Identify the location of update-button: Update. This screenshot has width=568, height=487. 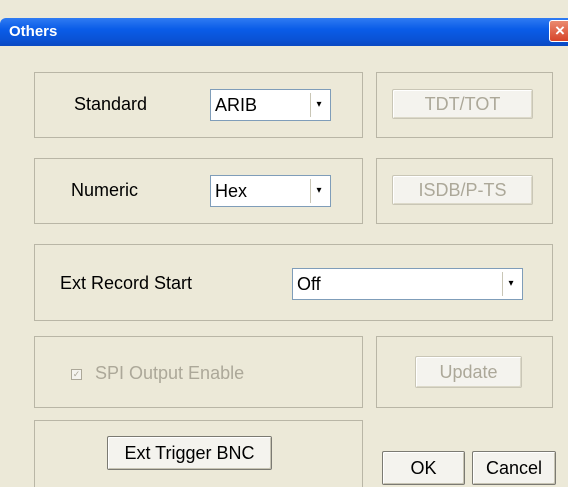
(468, 372).